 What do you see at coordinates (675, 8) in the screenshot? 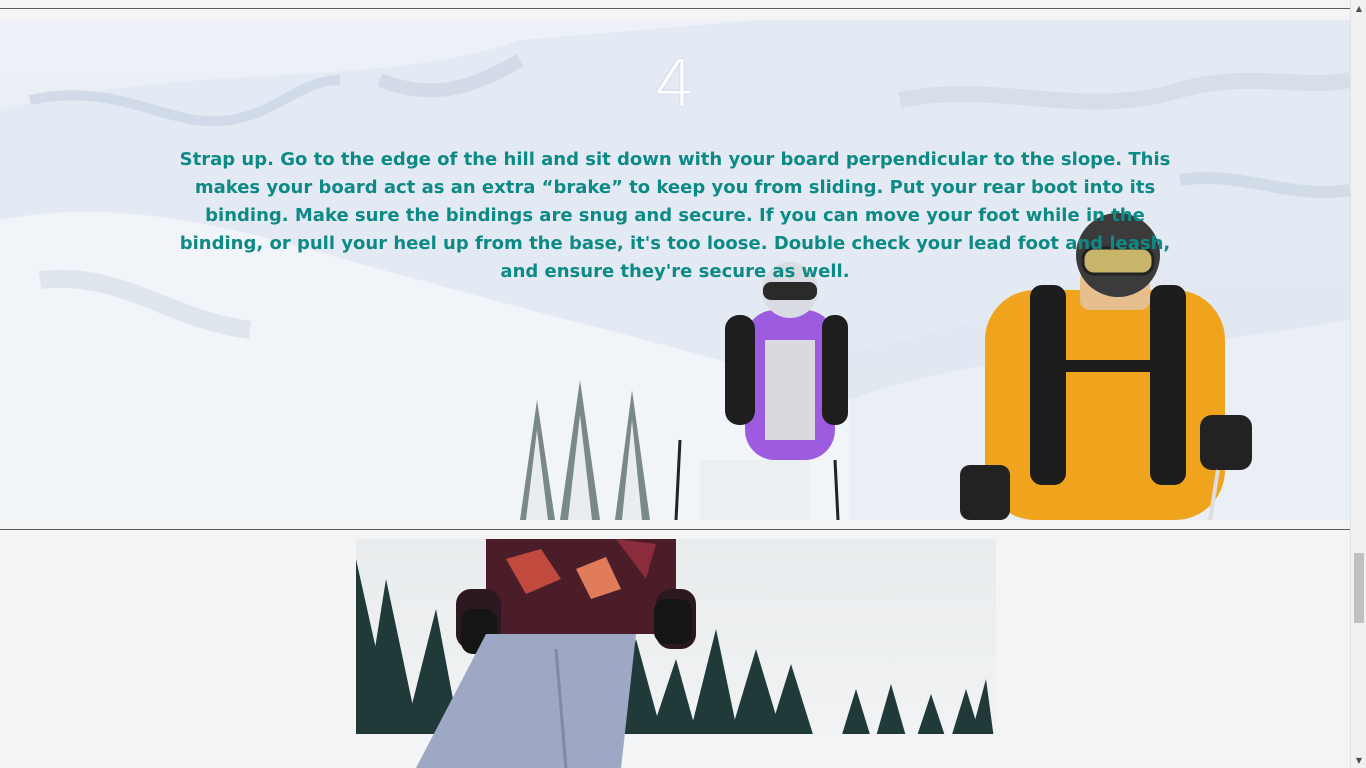
I see `top-divider` at bounding box center [675, 8].